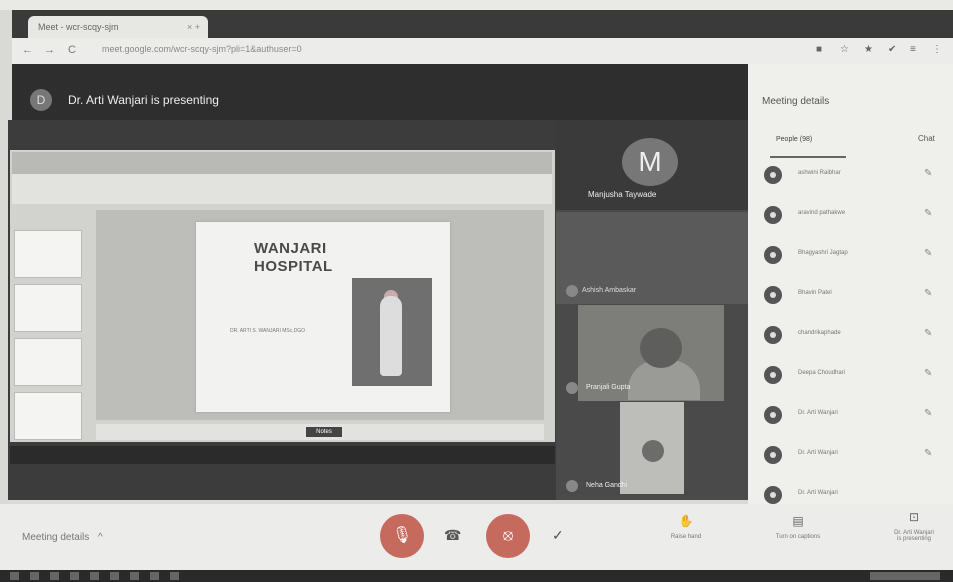 The height and width of the screenshot is (582, 953). Describe the element at coordinates (392, 92) in the screenshot. I see `meet-header` at that location.